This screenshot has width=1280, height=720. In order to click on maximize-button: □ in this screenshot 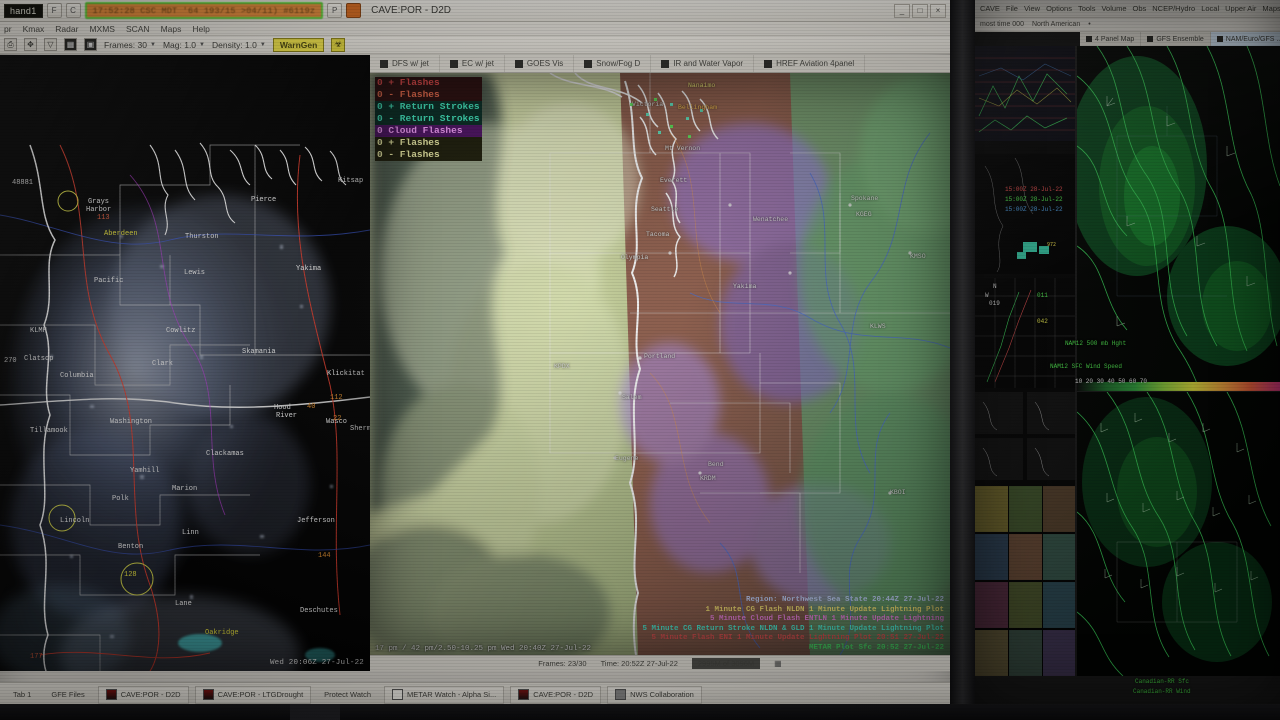, I will do `click(920, 10)`.